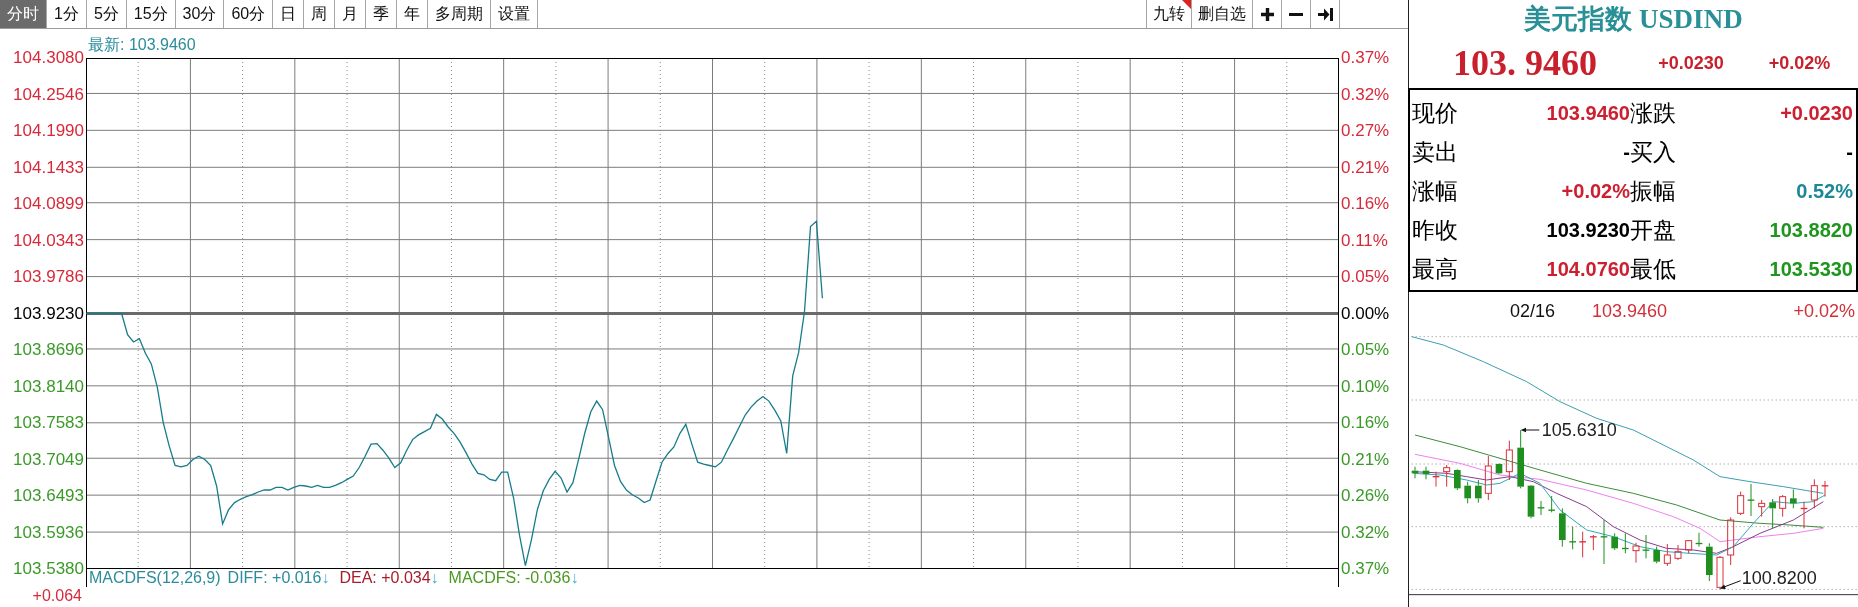 This screenshot has height=607, width=1858. Describe the element at coordinates (1588, 113) in the screenshot. I see `quote-value: 103.9460` at that location.